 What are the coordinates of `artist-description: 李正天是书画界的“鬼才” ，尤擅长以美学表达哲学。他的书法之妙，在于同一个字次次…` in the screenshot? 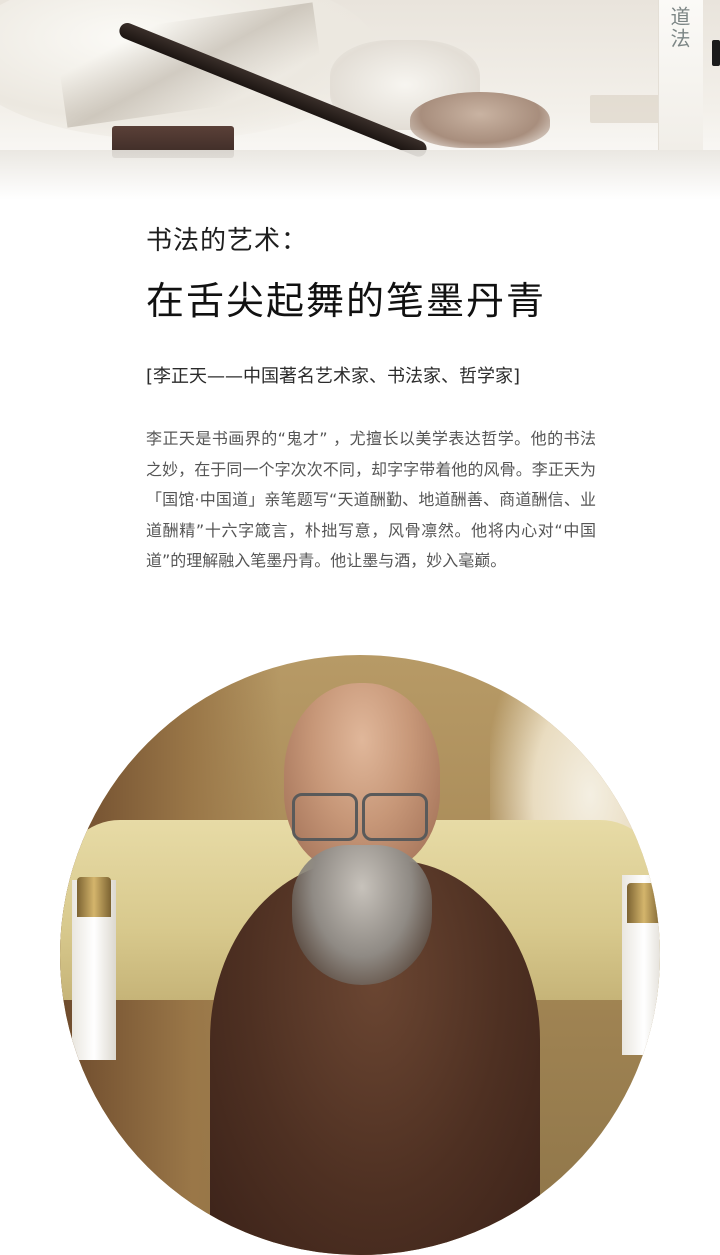 It's located at (371, 499).